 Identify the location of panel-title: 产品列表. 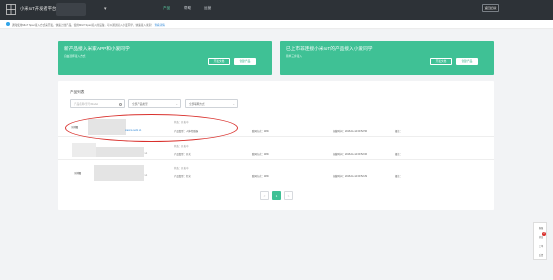
(77, 92).